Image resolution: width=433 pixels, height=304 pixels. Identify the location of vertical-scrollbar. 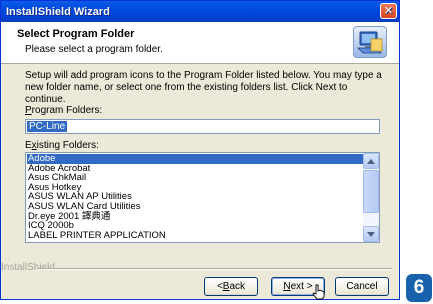
(371, 197).